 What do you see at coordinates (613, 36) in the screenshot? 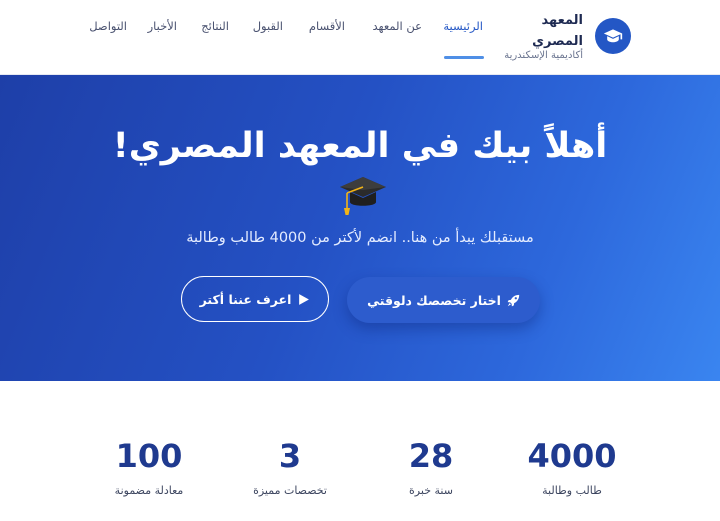
I see `graduation-cap-icon` at bounding box center [613, 36].